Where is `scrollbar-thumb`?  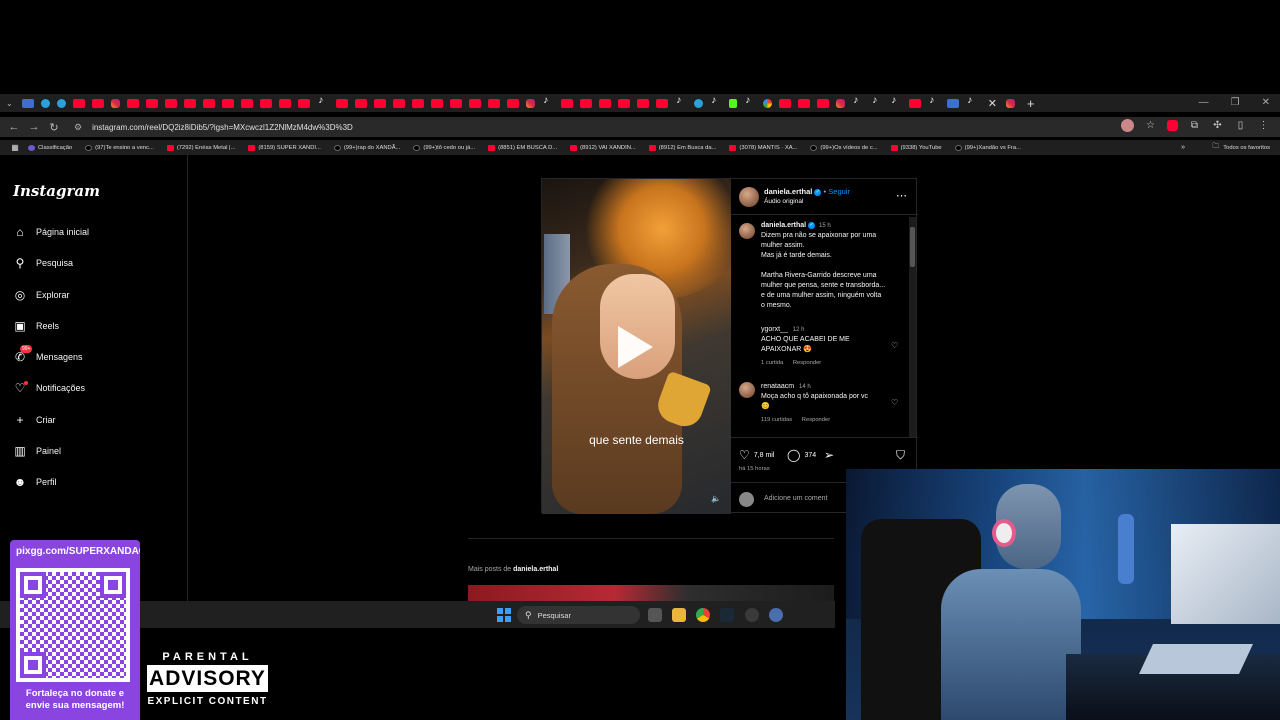 scrollbar-thumb is located at coordinates (912, 247).